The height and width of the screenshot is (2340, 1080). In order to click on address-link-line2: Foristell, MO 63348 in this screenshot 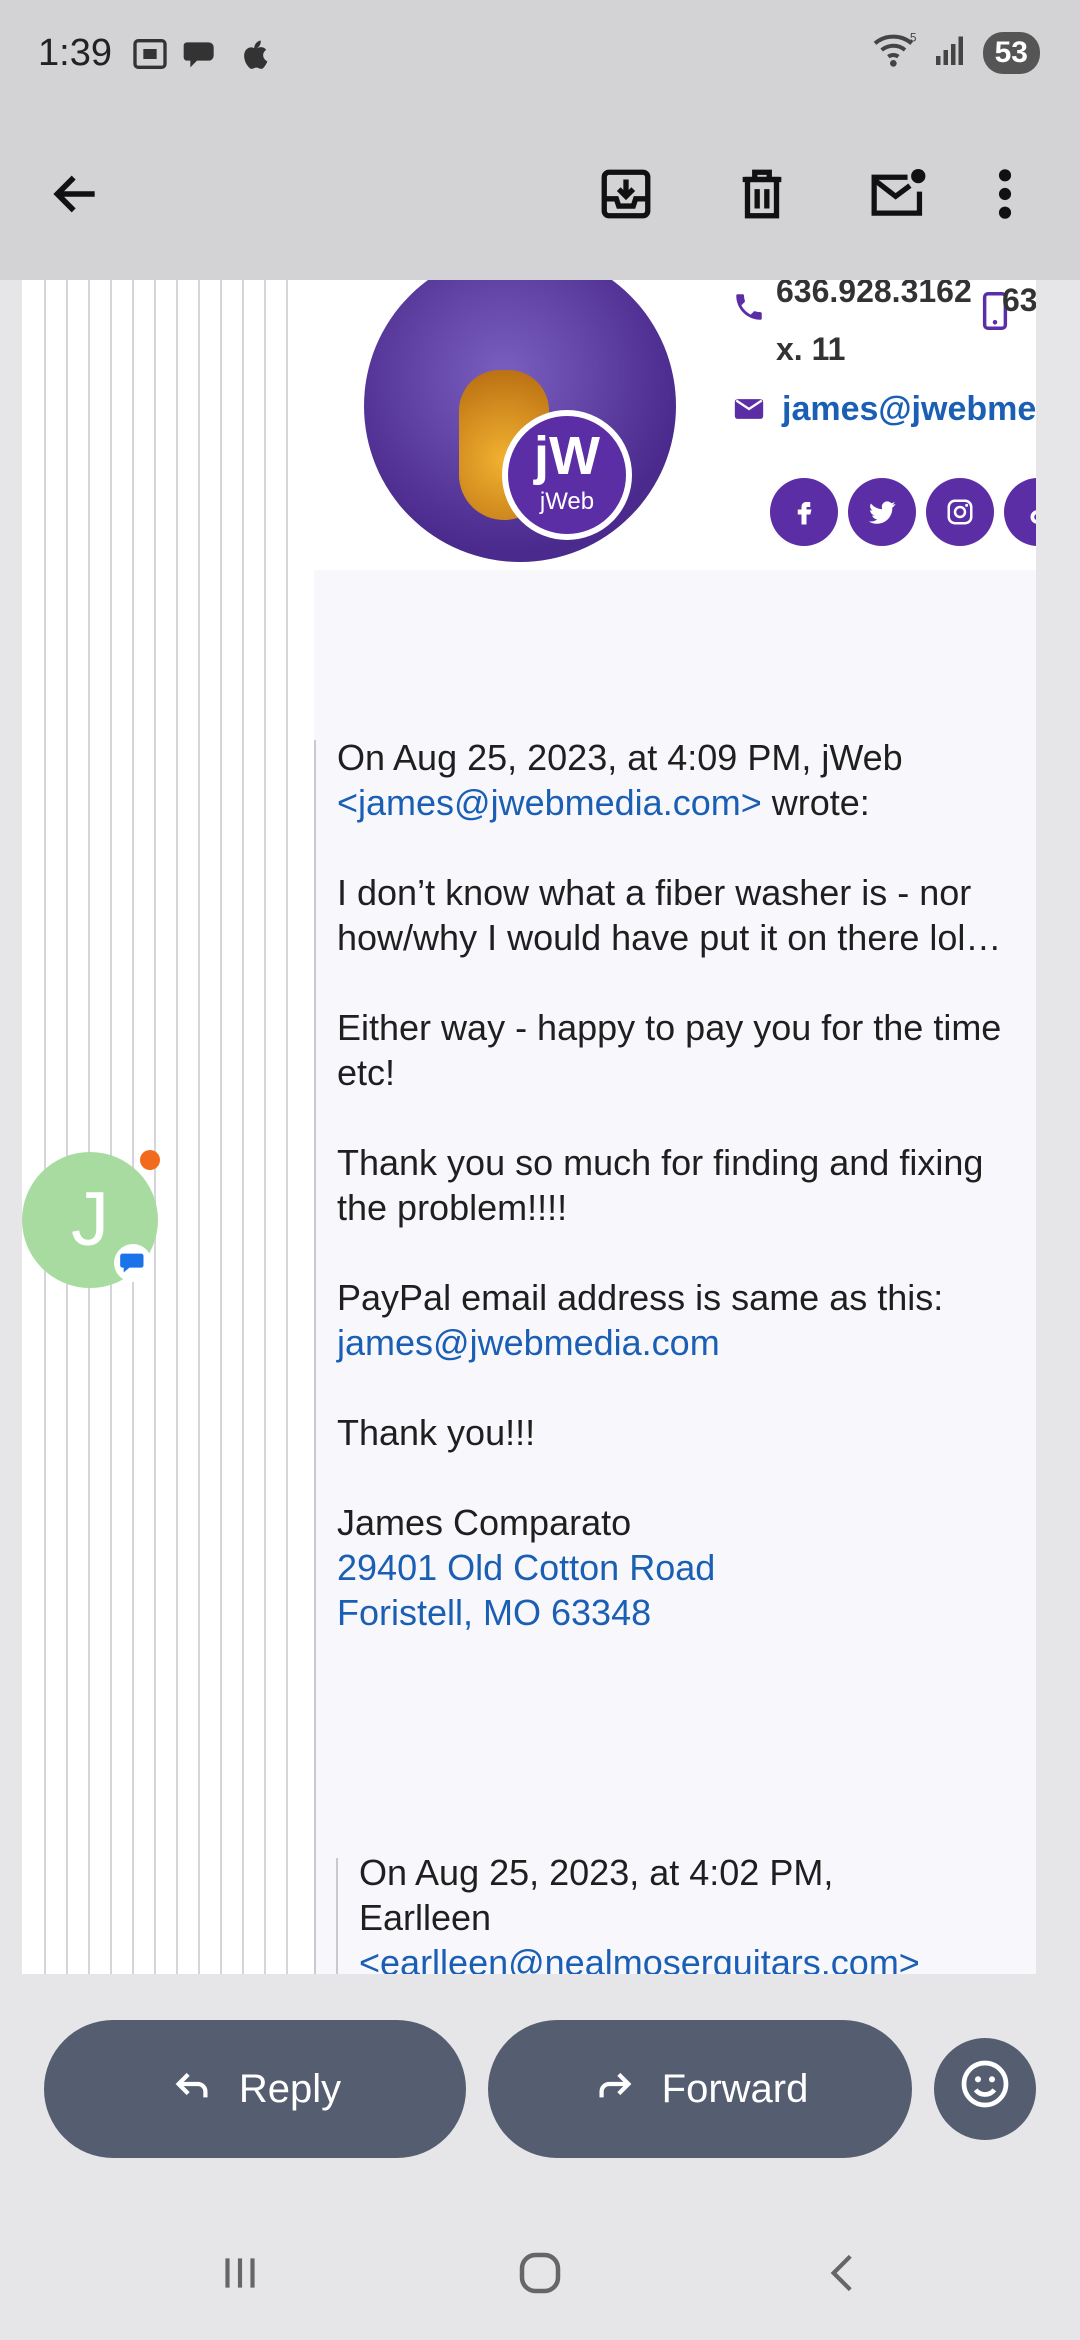, I will do `click(494, 1612)`.